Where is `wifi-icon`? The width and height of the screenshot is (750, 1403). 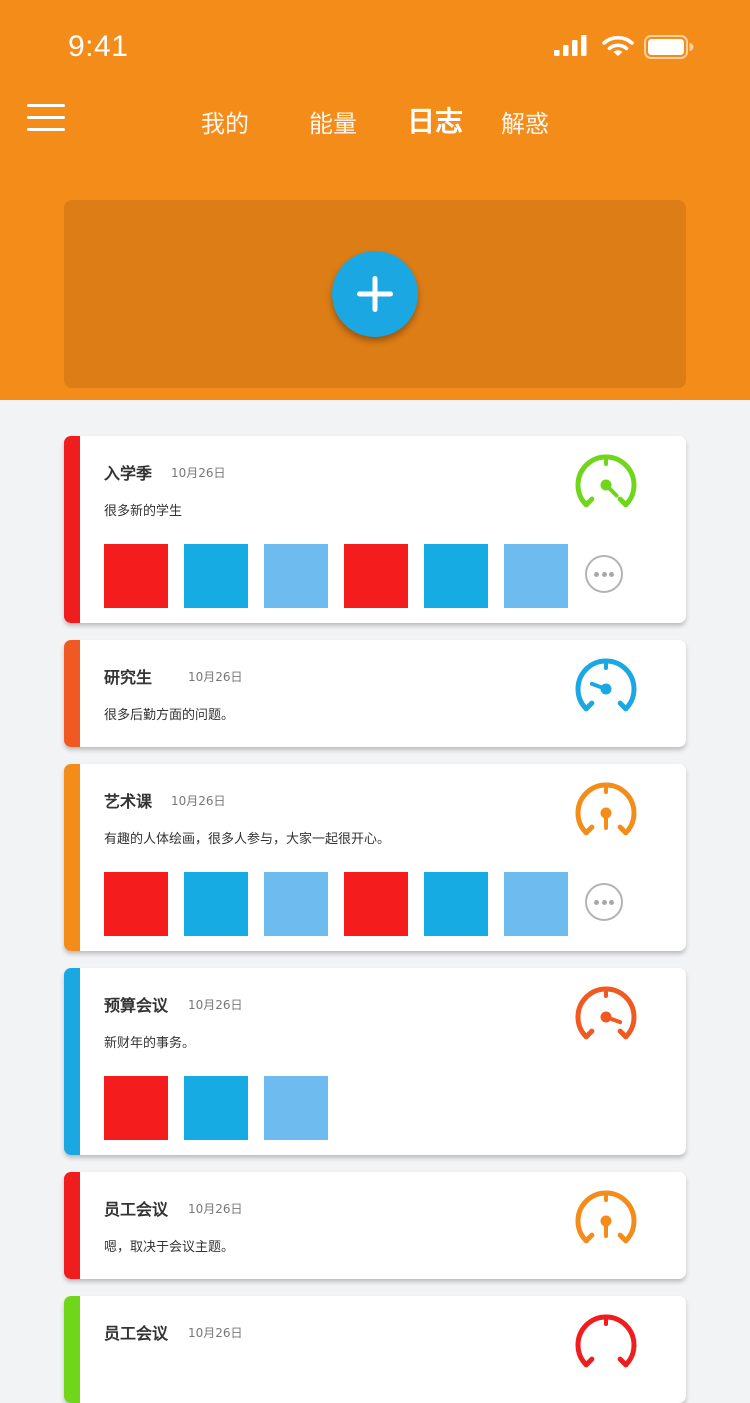 wifi-icon is located at coordinates (618, 45).